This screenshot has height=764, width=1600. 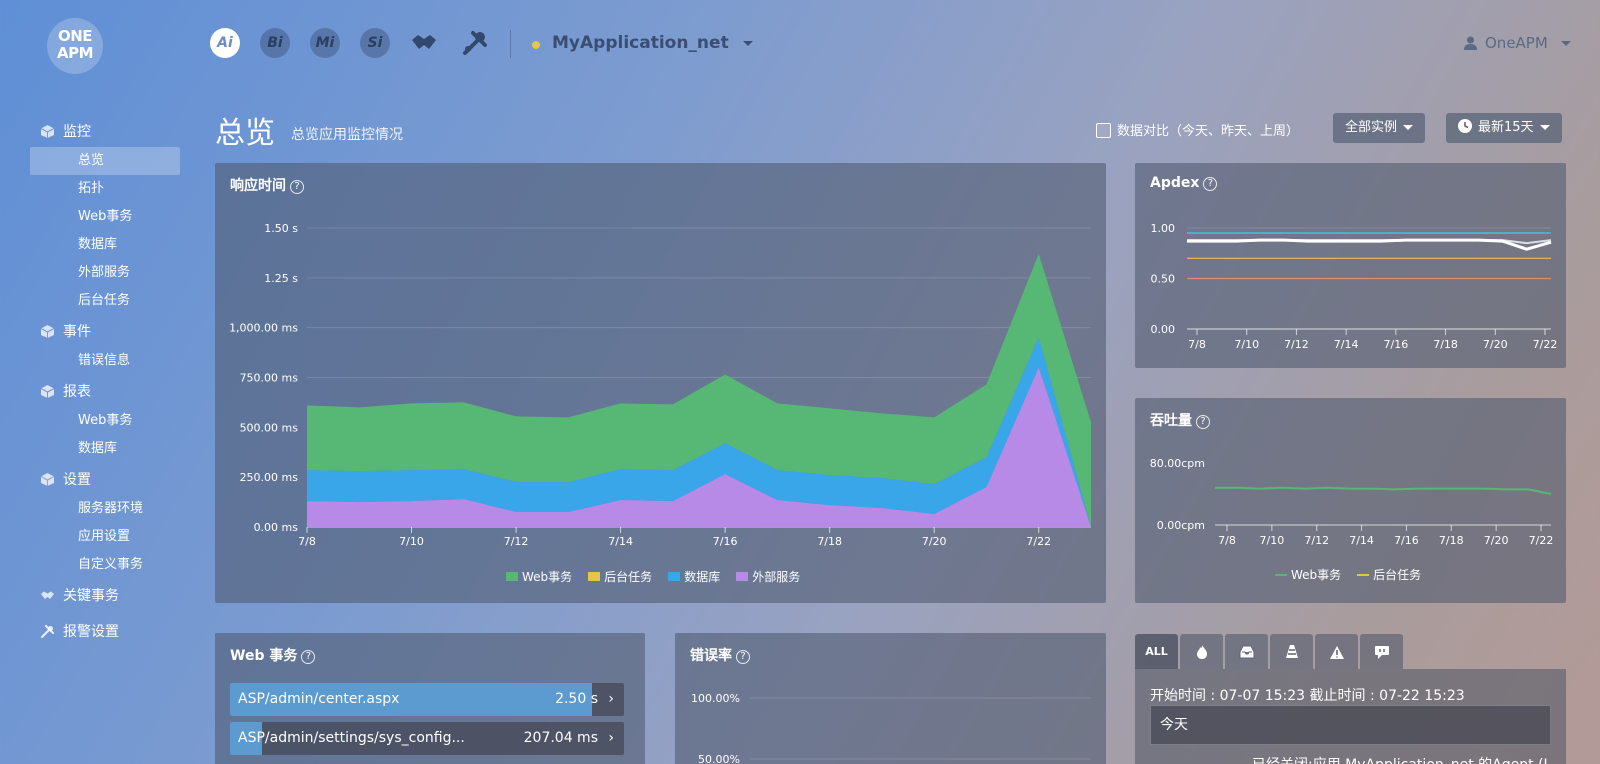 What do you see at coordinates (1163, 329) in the screenshot?
I see `y-tick-label: 0.00` at bounding box center [1163, 329].